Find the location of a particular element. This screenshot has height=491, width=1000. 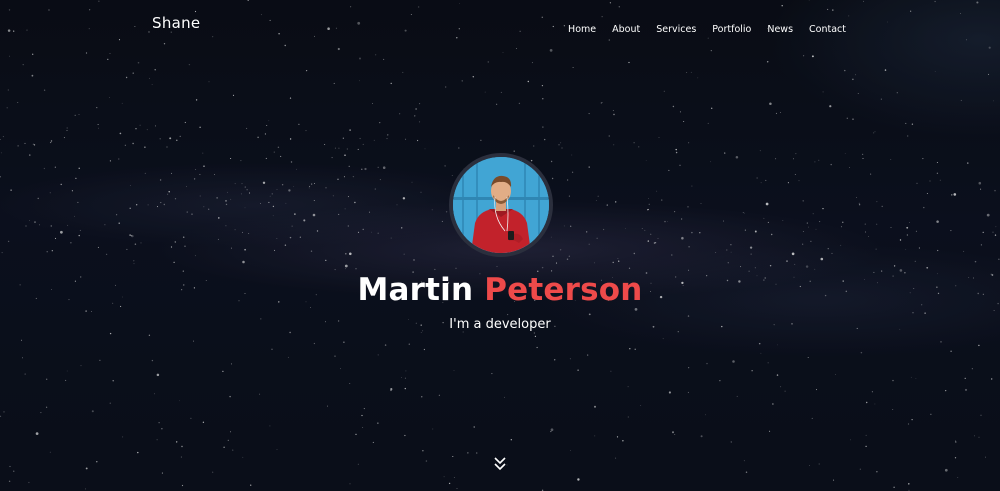

brand-logo: Shane is located at coordinates (176, 23).